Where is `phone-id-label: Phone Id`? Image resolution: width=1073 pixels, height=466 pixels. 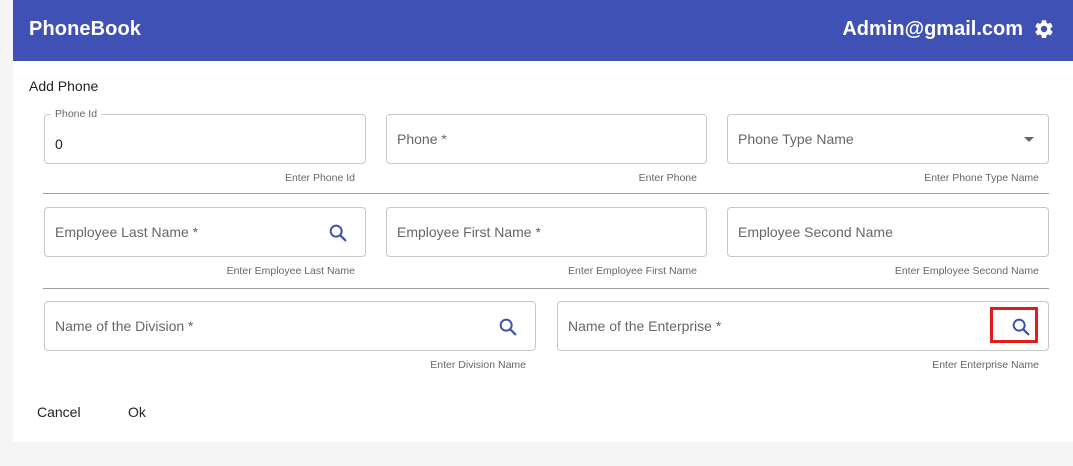 phone-id-label: Phone Id is located at coordinates (76, 114).